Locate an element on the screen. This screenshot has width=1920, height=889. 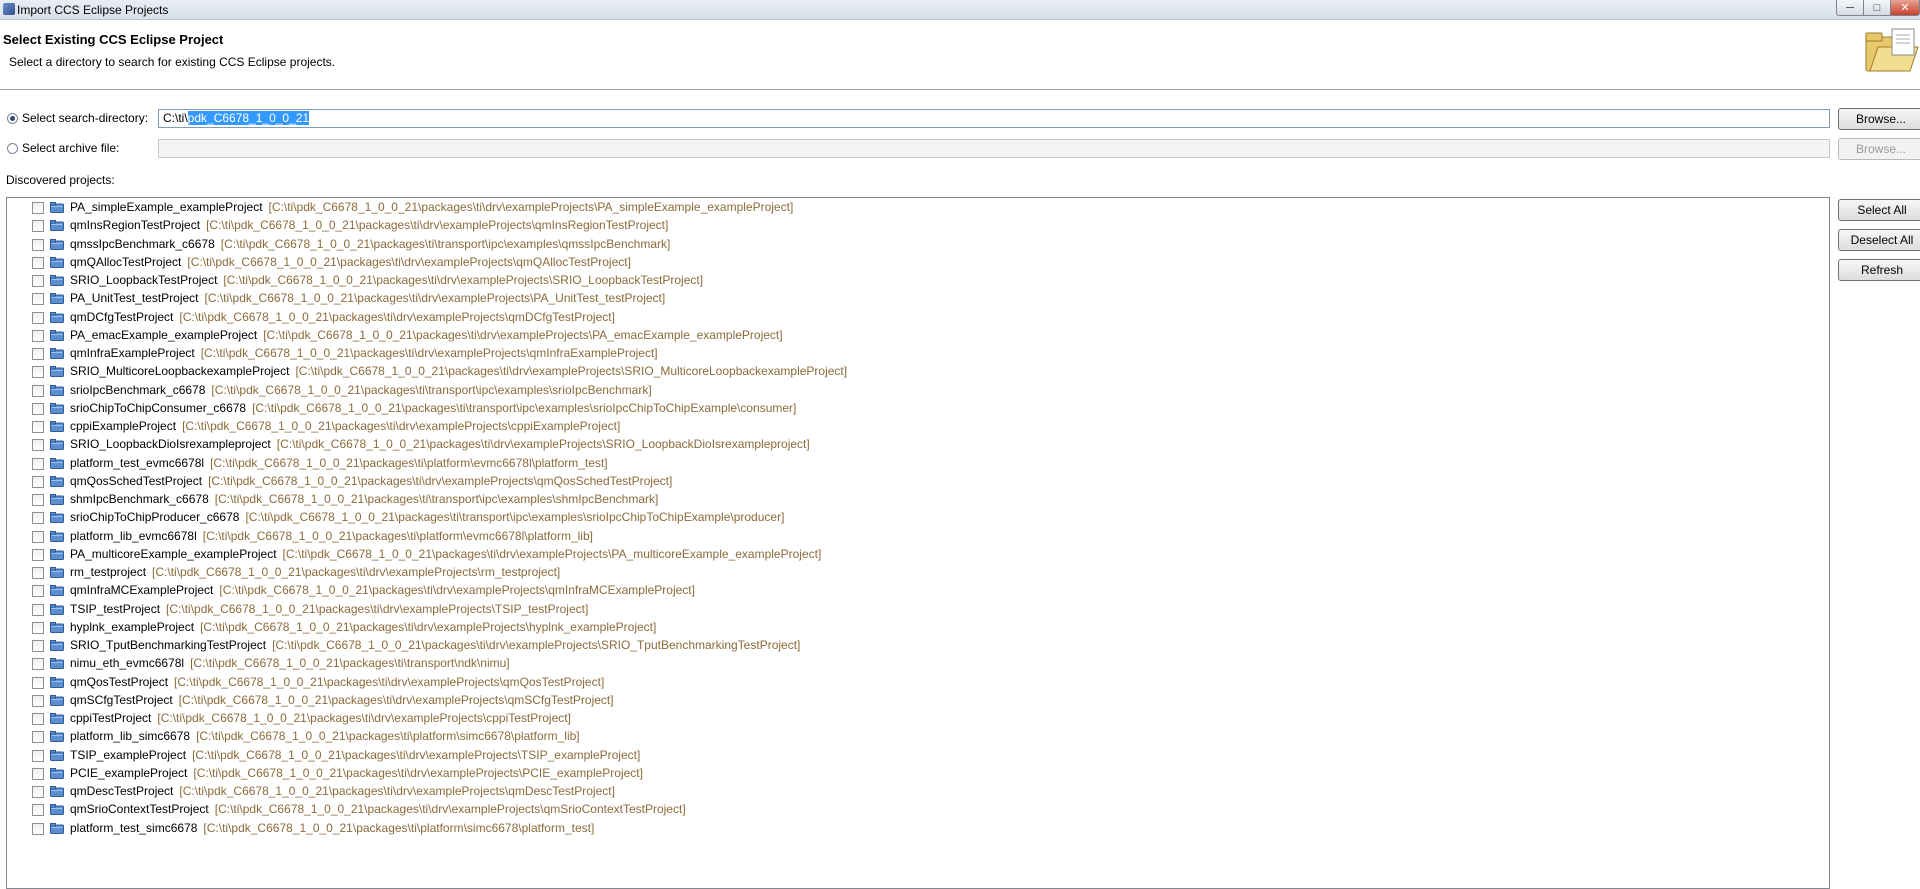
discovered-projects-label: Discovered projects: is located at coordinates (60, 180).